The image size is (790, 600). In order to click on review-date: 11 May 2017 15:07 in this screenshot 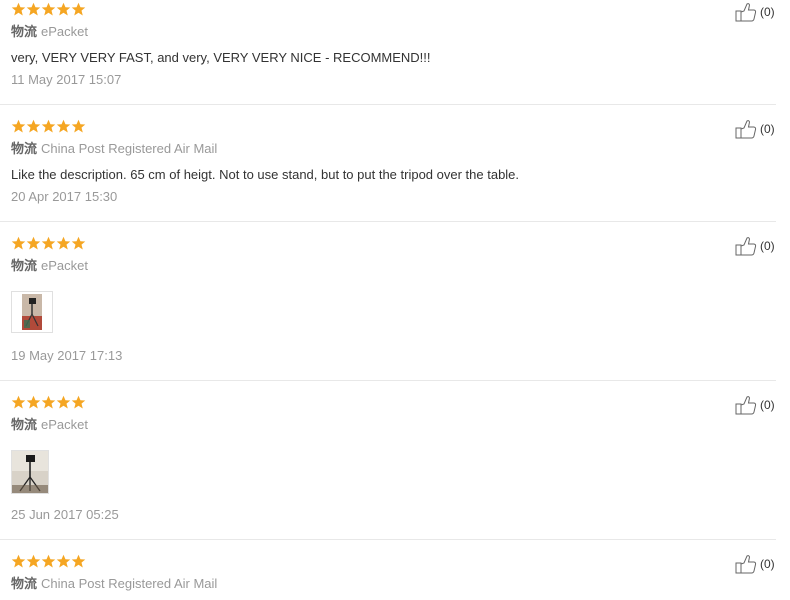, I will do `click(66, 79)`.